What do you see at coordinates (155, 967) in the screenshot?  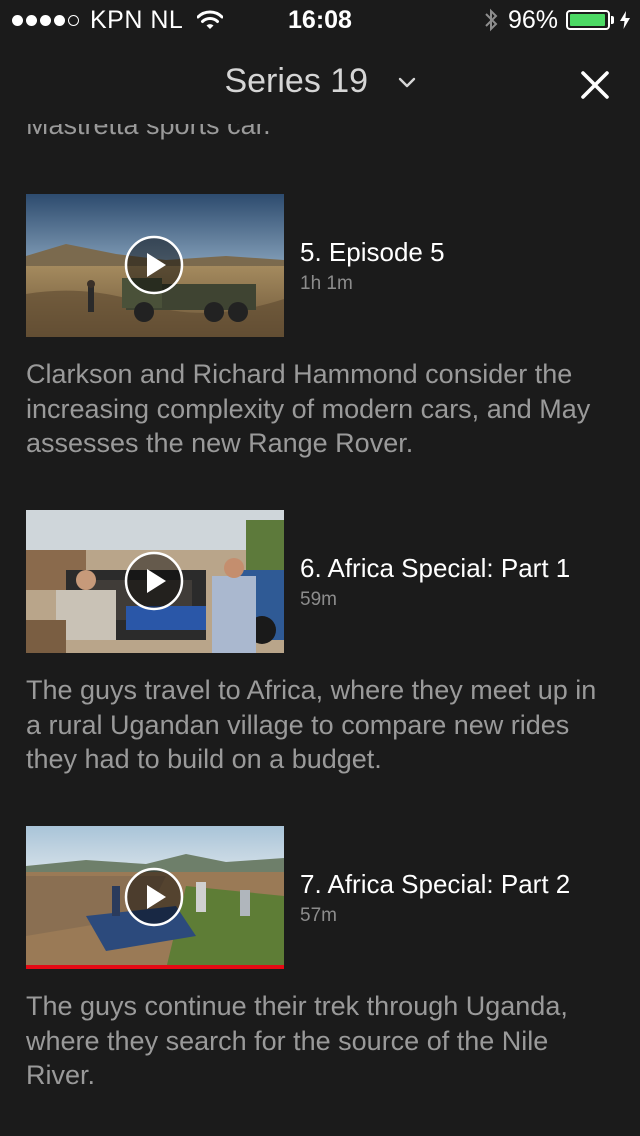 I see `watch-progress-bar` at bounding box center [155, 967].